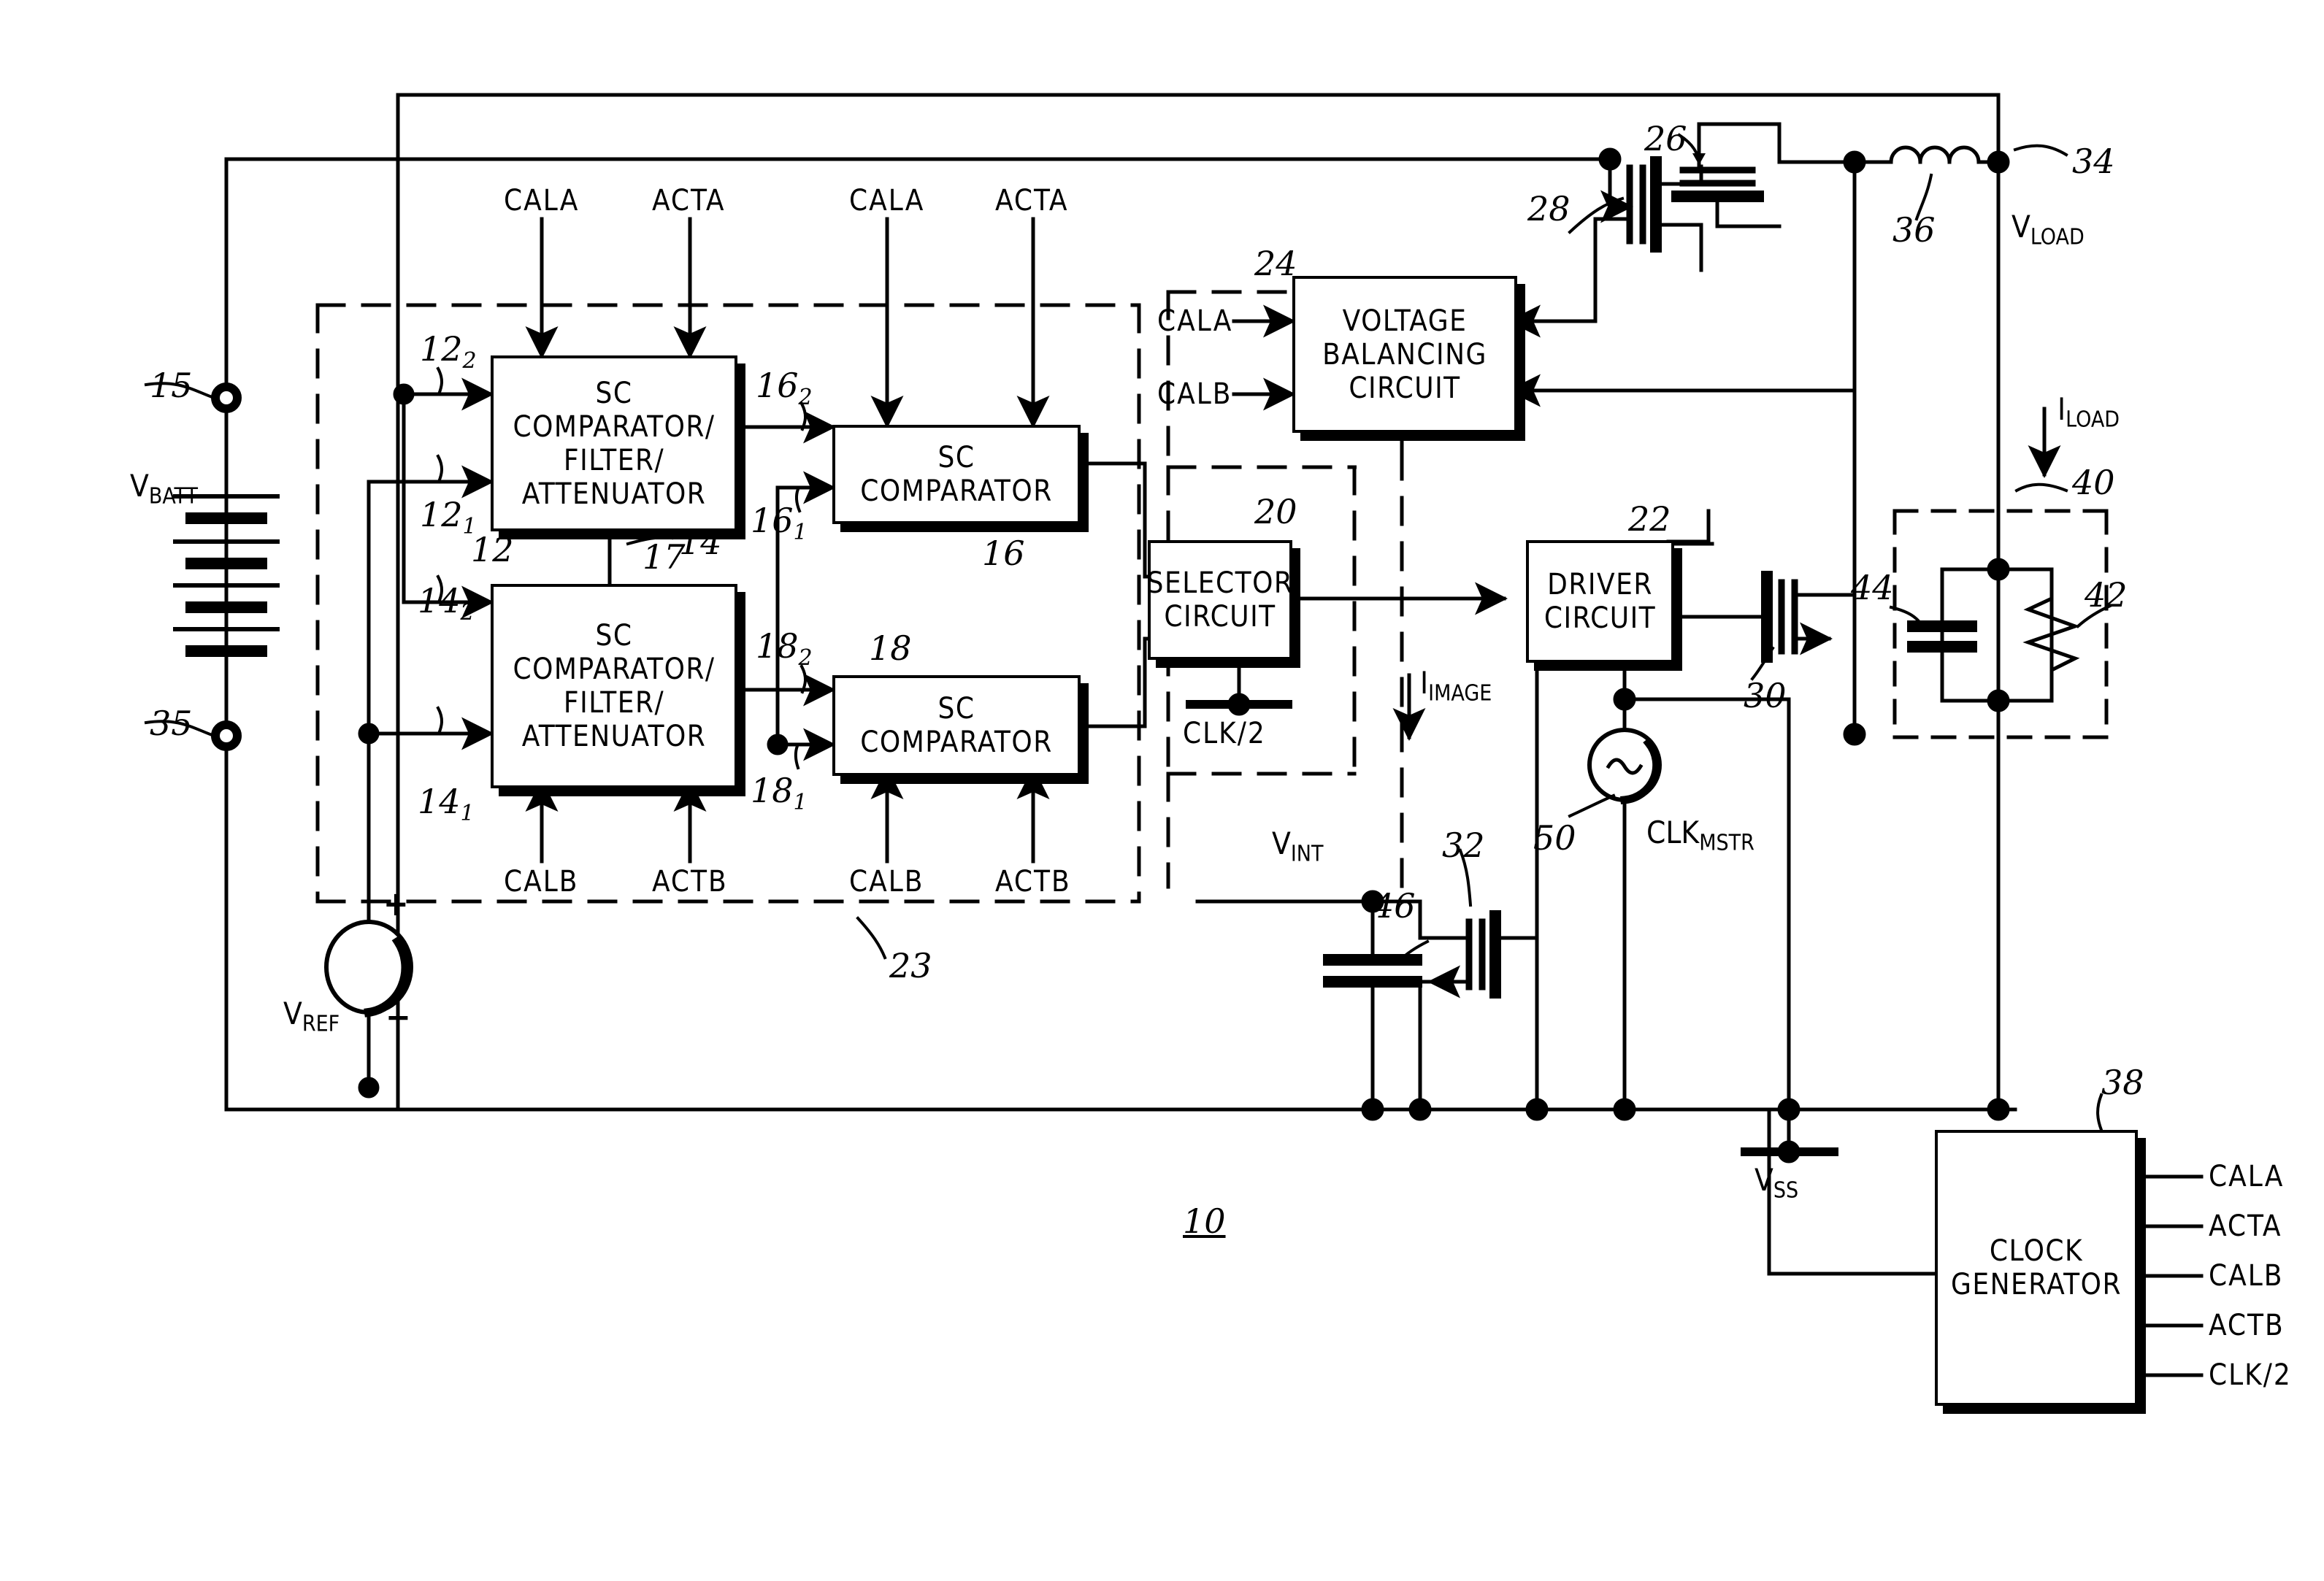 Image resolution: width=2324 pixels, height=1581 pixels. What do you see at coordinates (541, 882) in the screenshot?
I see `signal-label-calb-block14: CALB` at bounding box center [541, 882].